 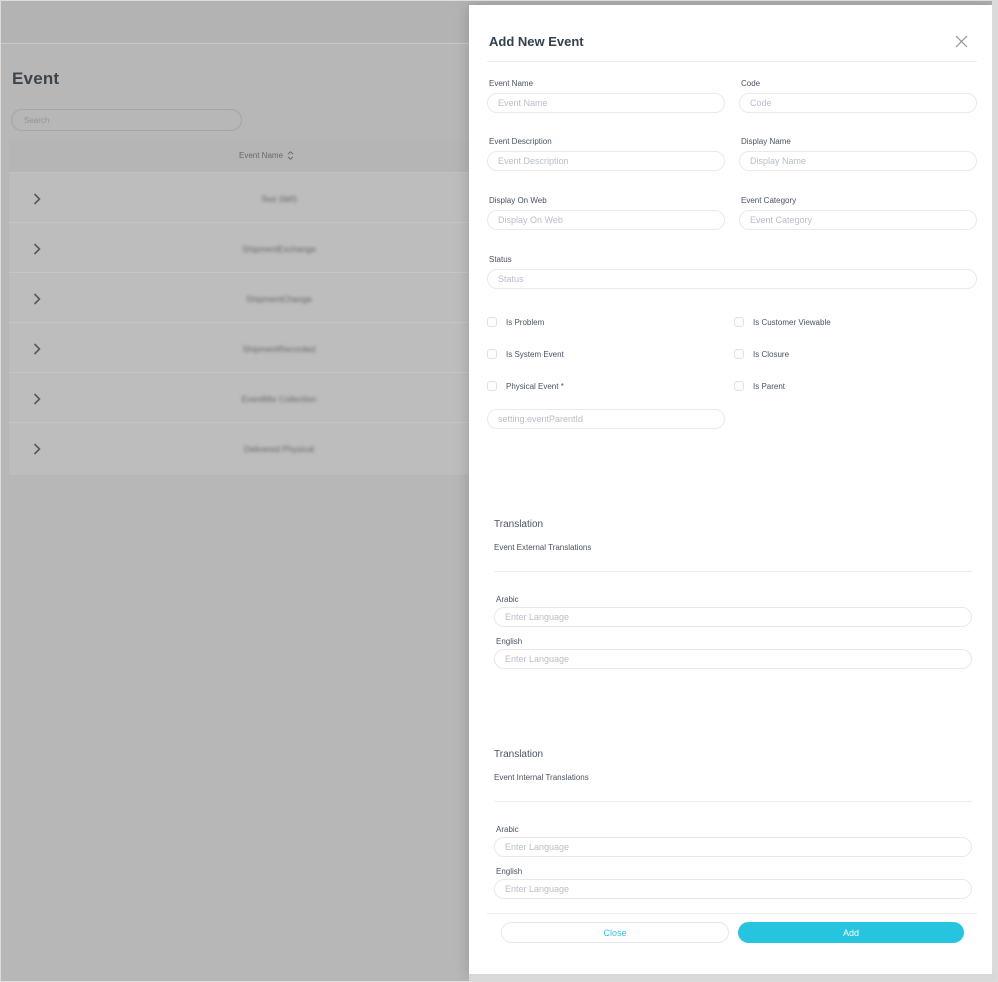 What do you see at coordinates (279, 199) in the screenshot?
I see `row-label-blurred: Test SMS` at bounding box center [279, 199].